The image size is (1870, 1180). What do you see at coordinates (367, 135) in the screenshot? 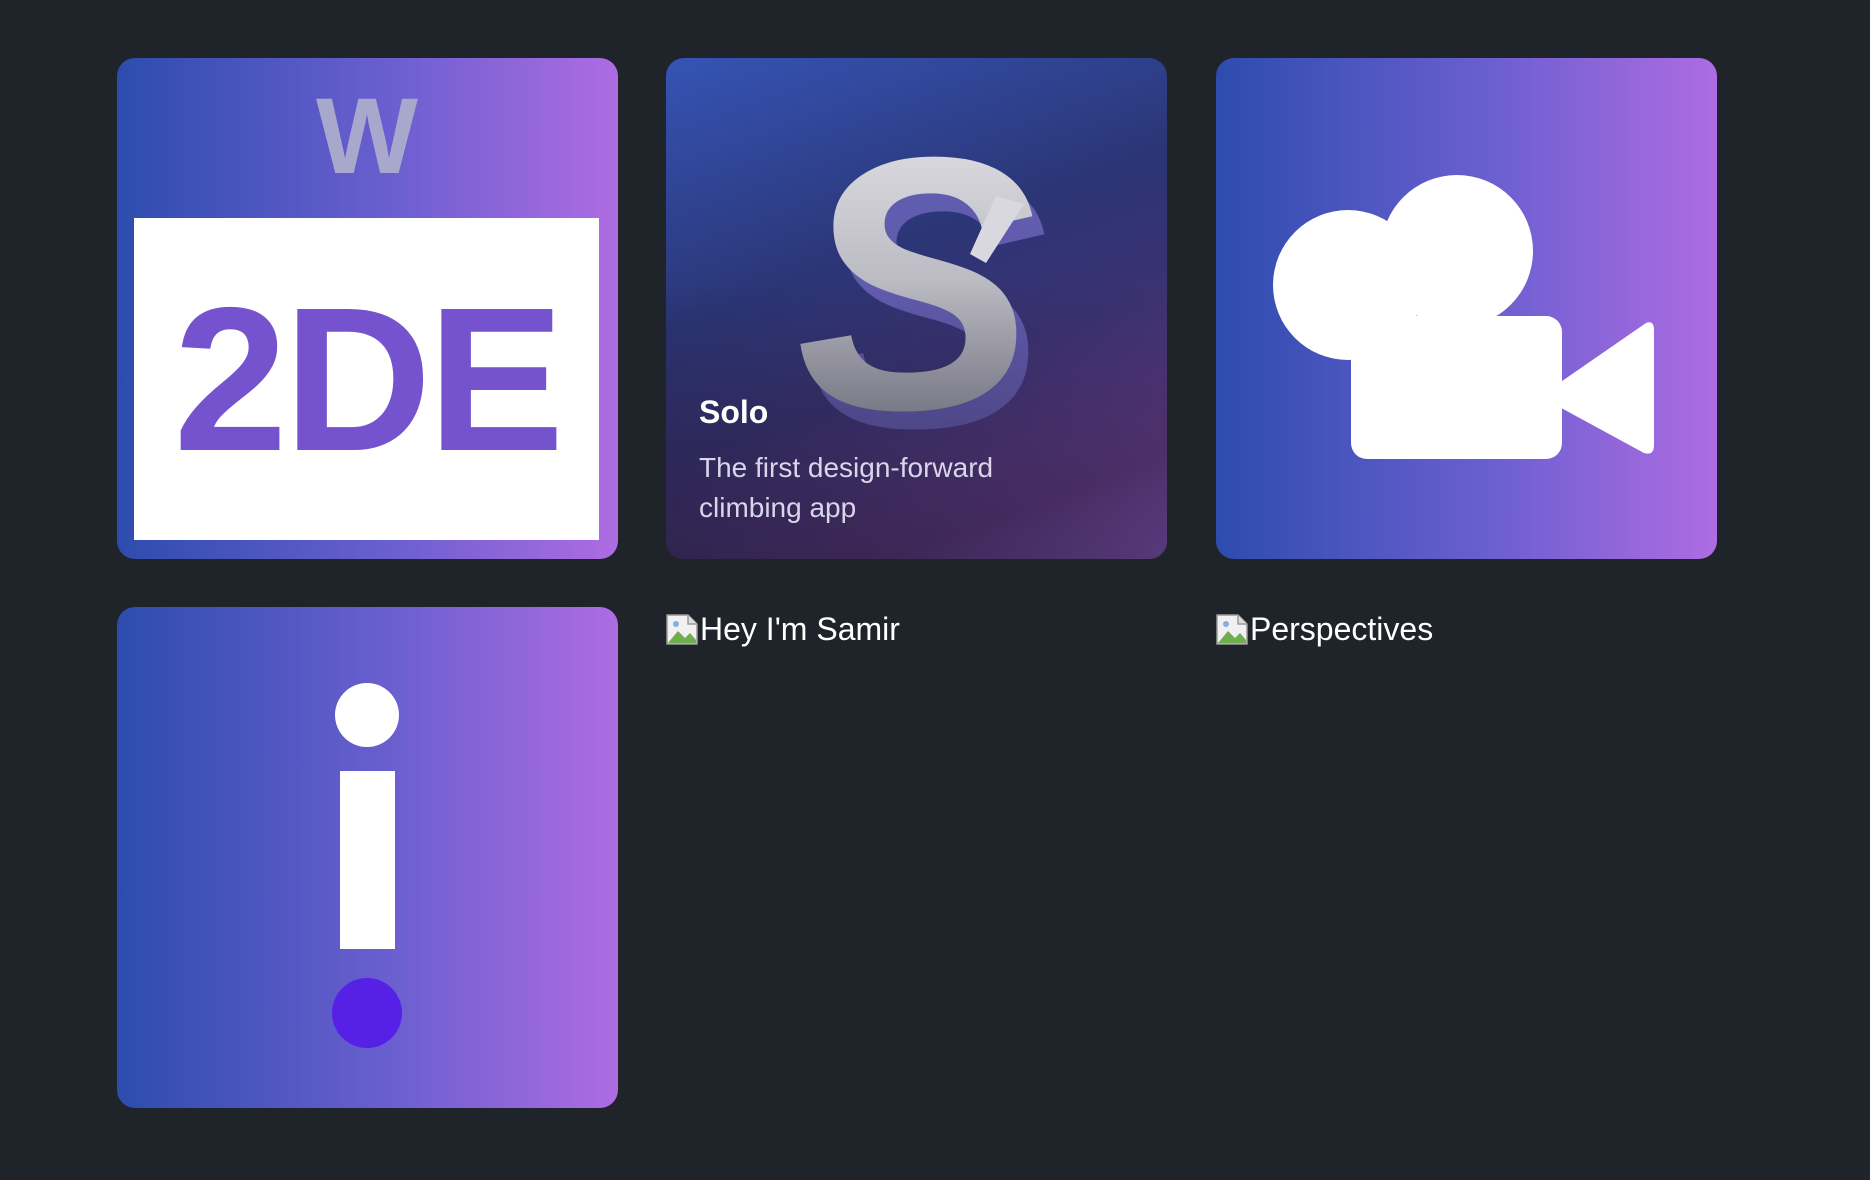
I see `logo-top-letter: W` at bounding box center [367, 135].